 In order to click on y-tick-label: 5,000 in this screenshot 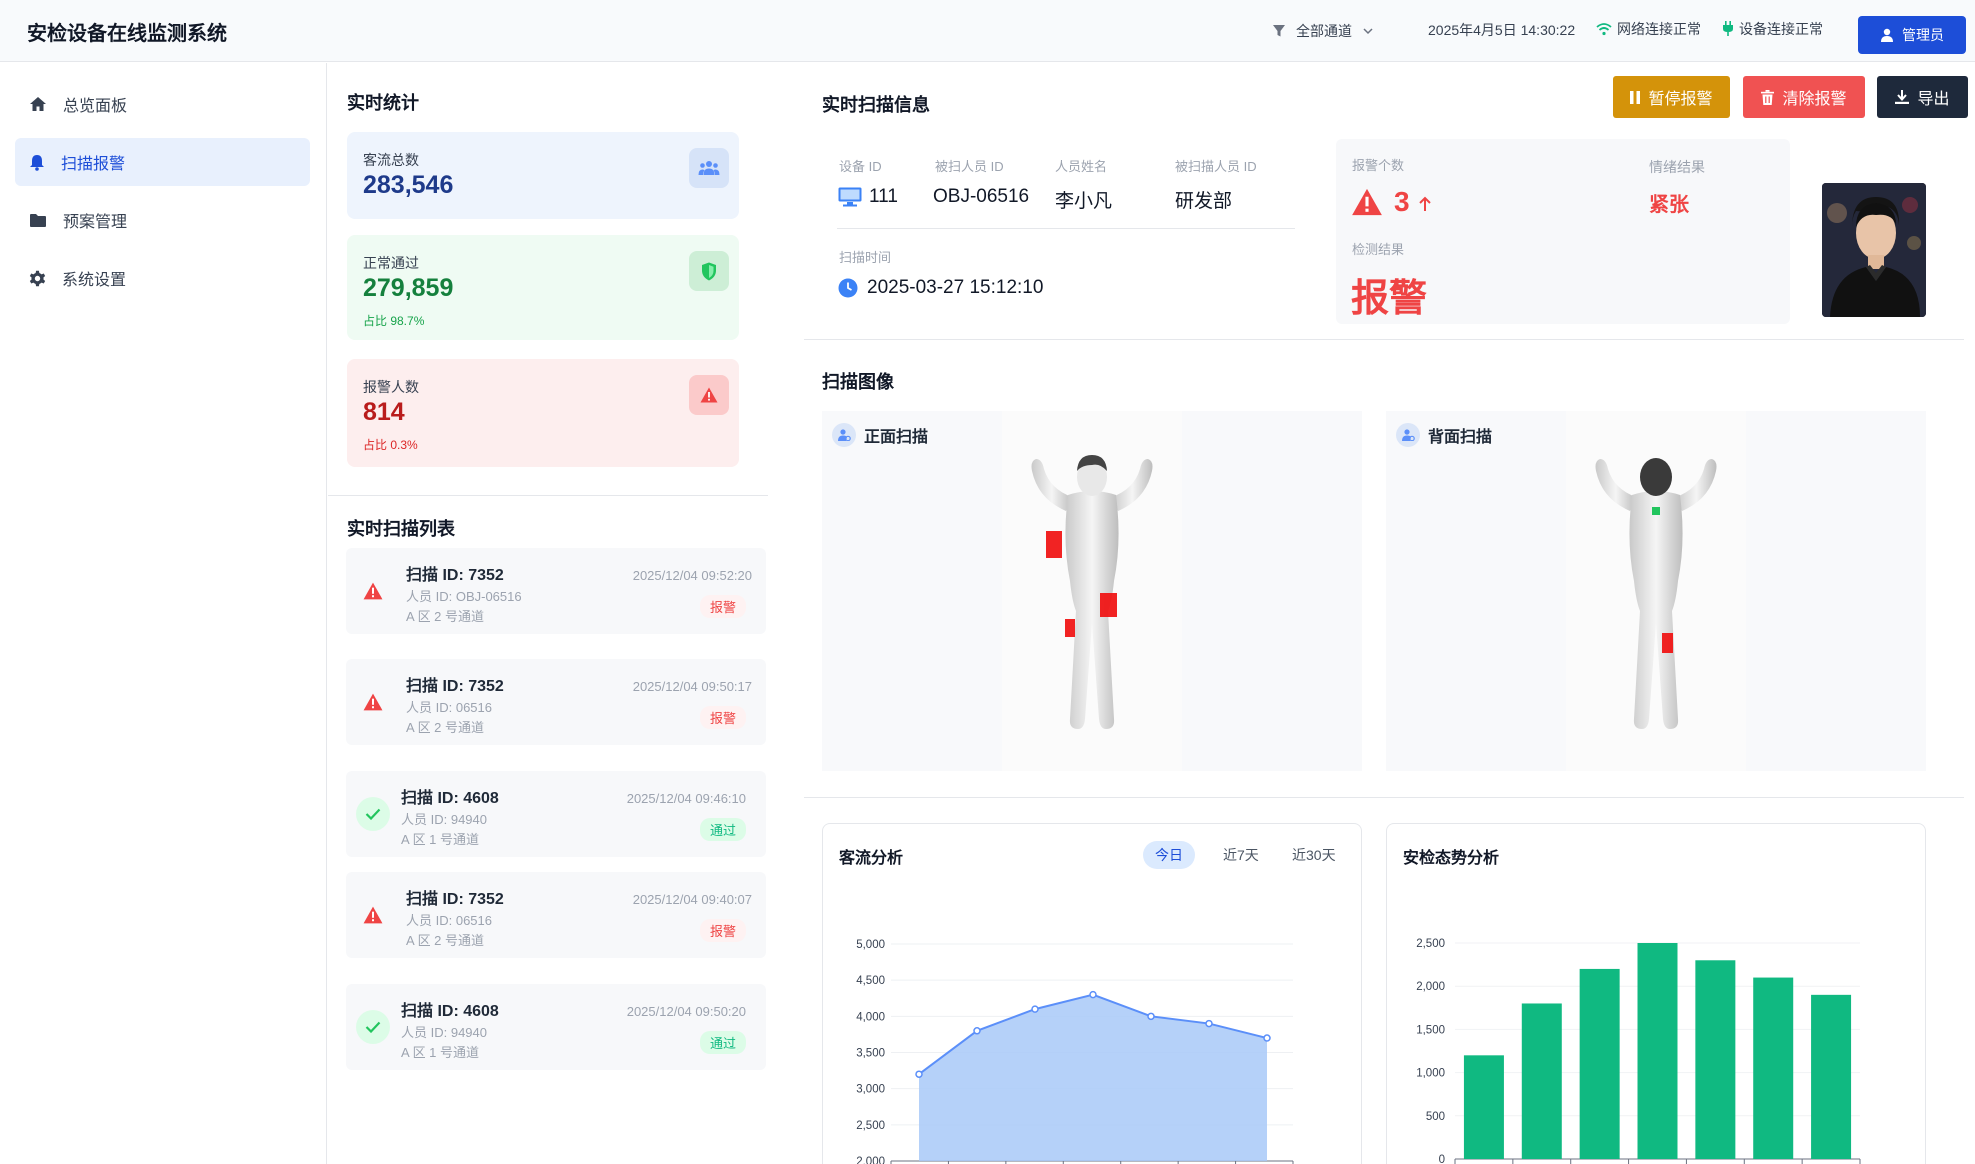, I will do `click(870, 945)`.